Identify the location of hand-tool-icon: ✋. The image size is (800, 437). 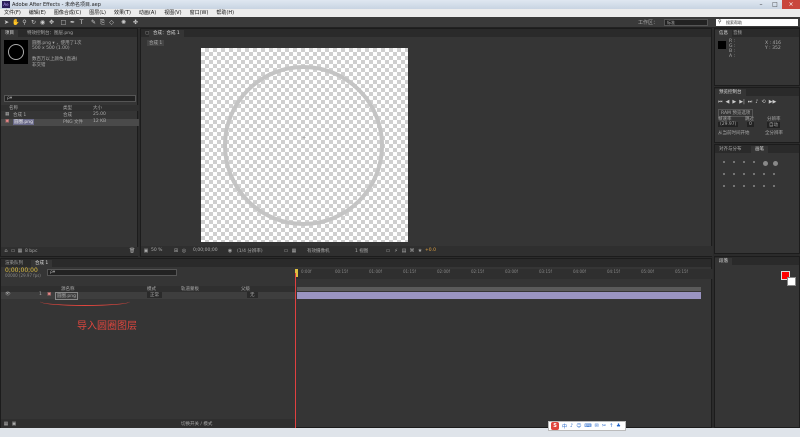
(15, 22).